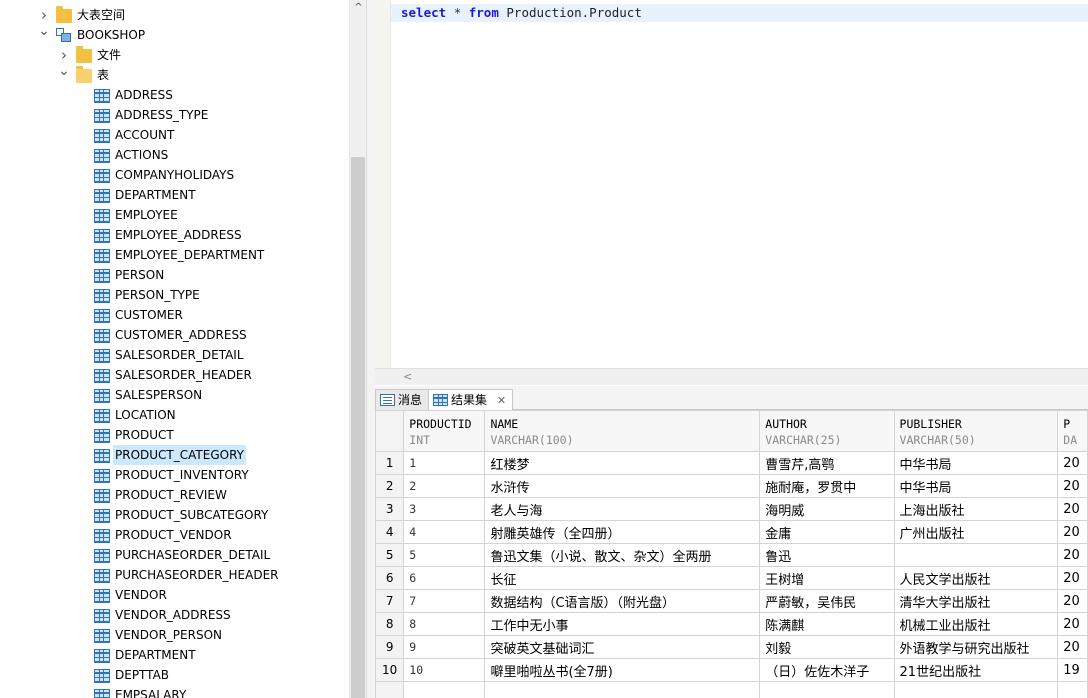 This screenshot has width=1088, height=698. What do you see at coordinates (390, 486) in the screenshot?
I see `row-number: 2` at bounding box center [390, 486].